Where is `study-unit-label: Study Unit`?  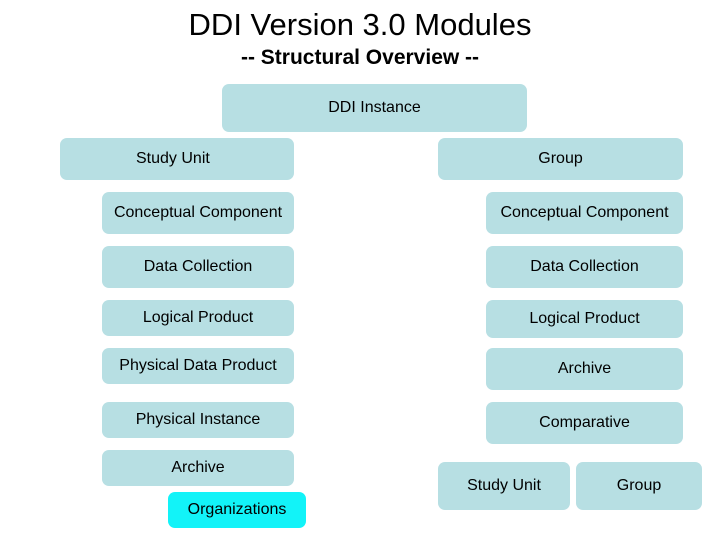
study-unit-label: Study Unit is located at coordinates (173, 158).